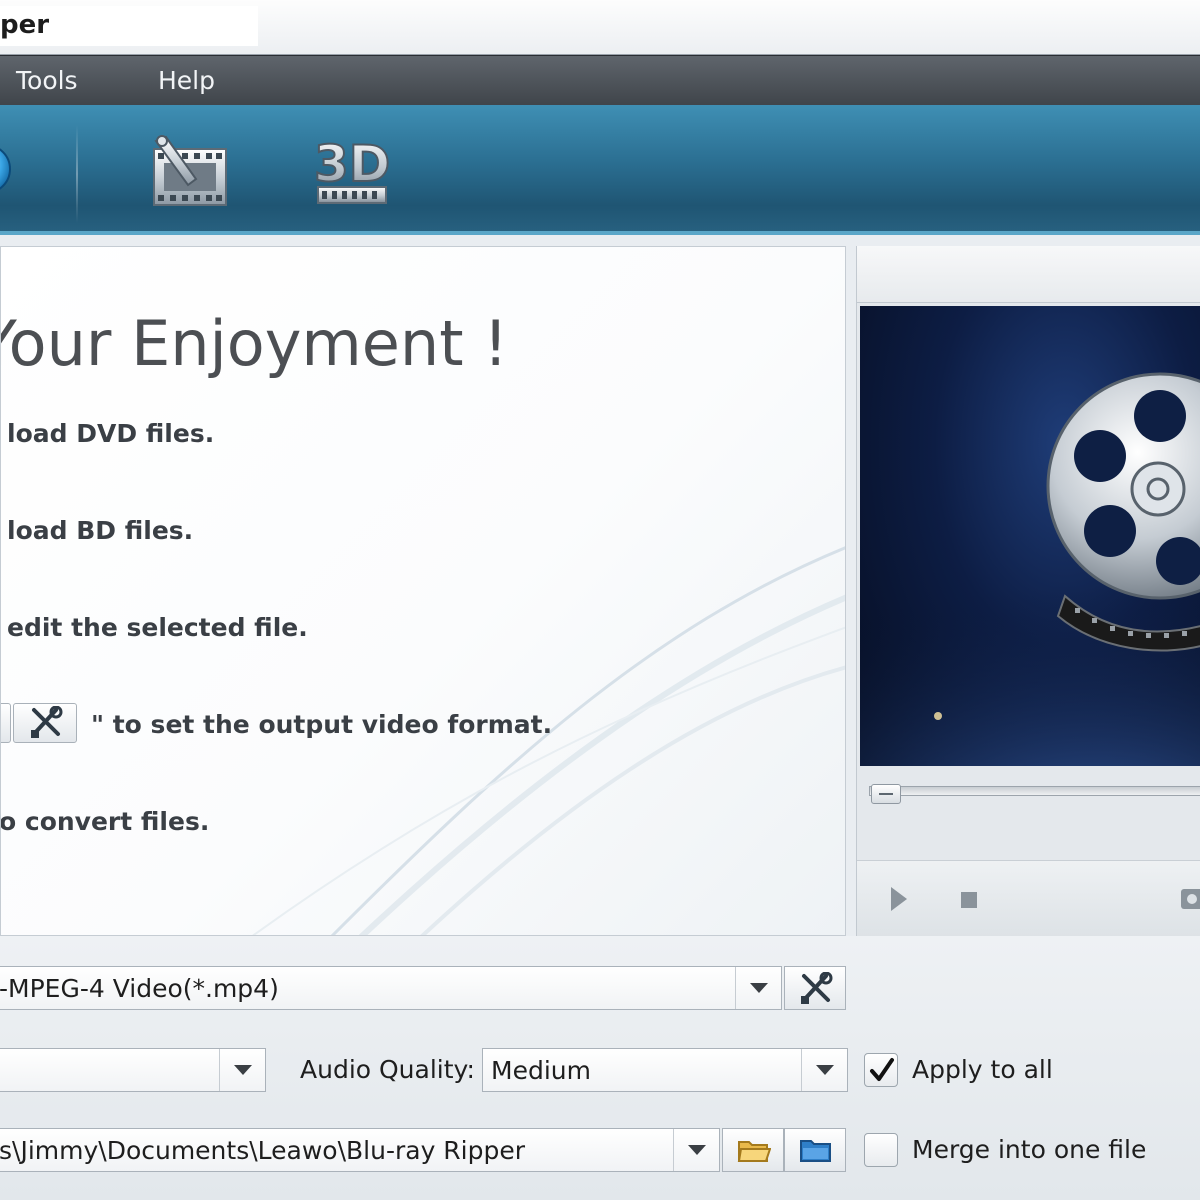 This screenshot has width=1200, height=1200. What do you see at coordinates (111, 433) in the screenshot?
I see `instruction-load-dvd: load DVD files.` at bounding box center [111, 433].